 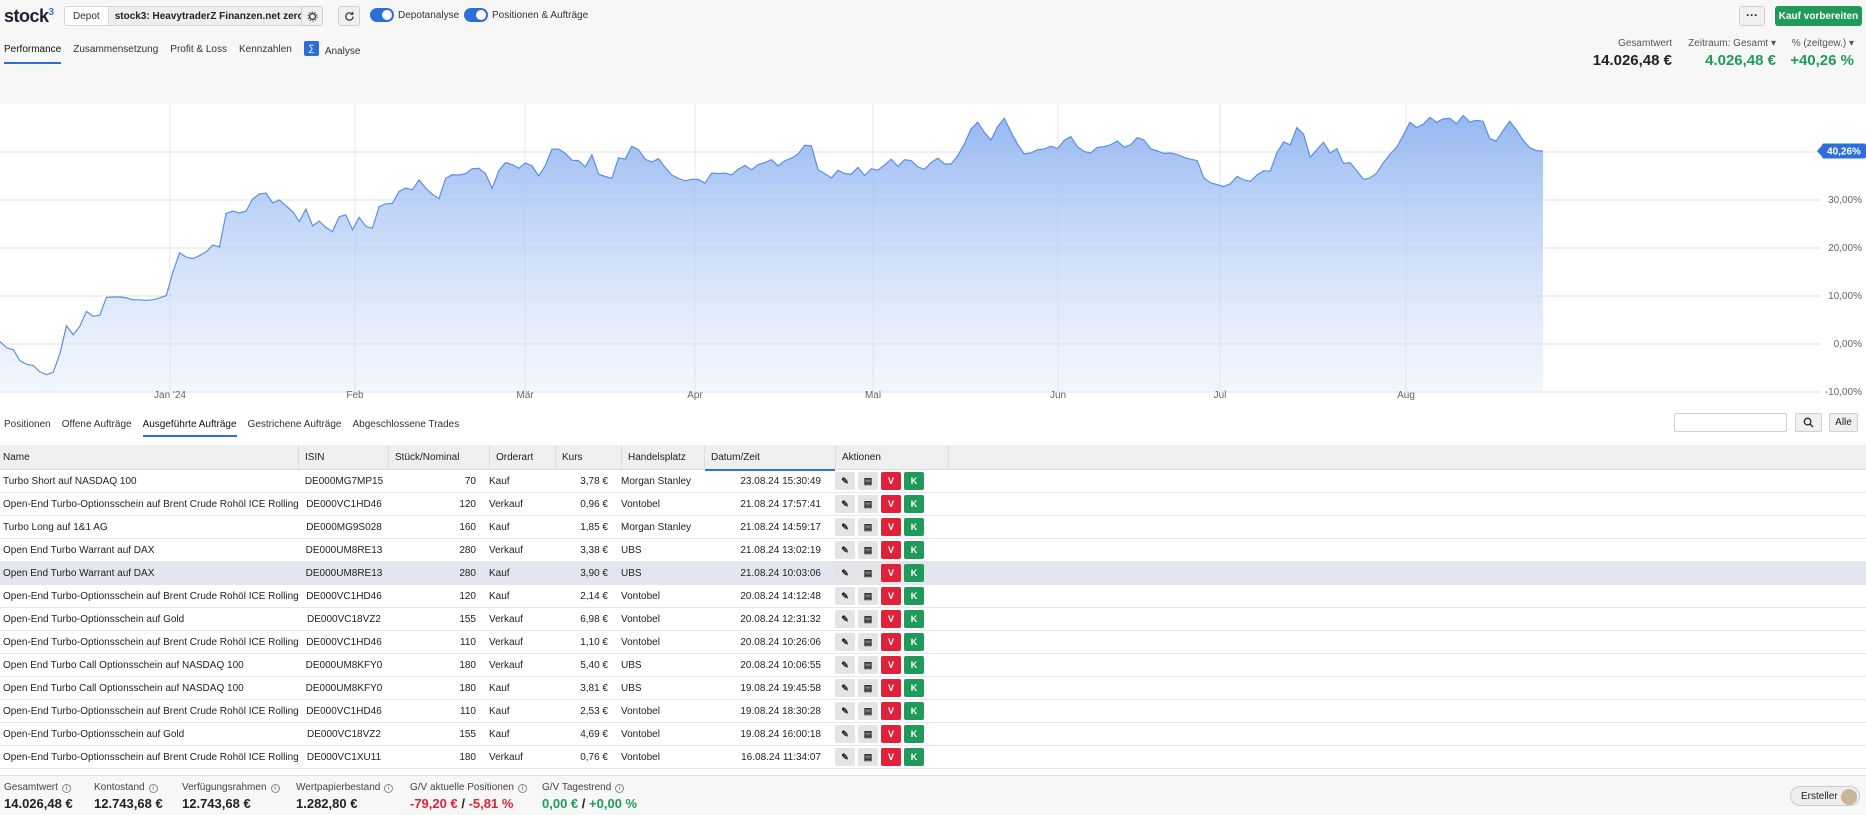 What do you see at coordinates (149, 457) in the screenshot?
I see `col-name: Name` at bounding box center [149, 457].